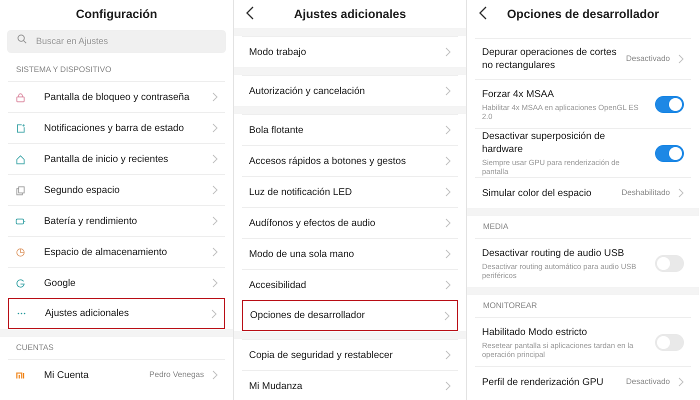 This screenshot has width=700, height=400. I want to click on settings-row: Accesibilidad, so click(350, 284).